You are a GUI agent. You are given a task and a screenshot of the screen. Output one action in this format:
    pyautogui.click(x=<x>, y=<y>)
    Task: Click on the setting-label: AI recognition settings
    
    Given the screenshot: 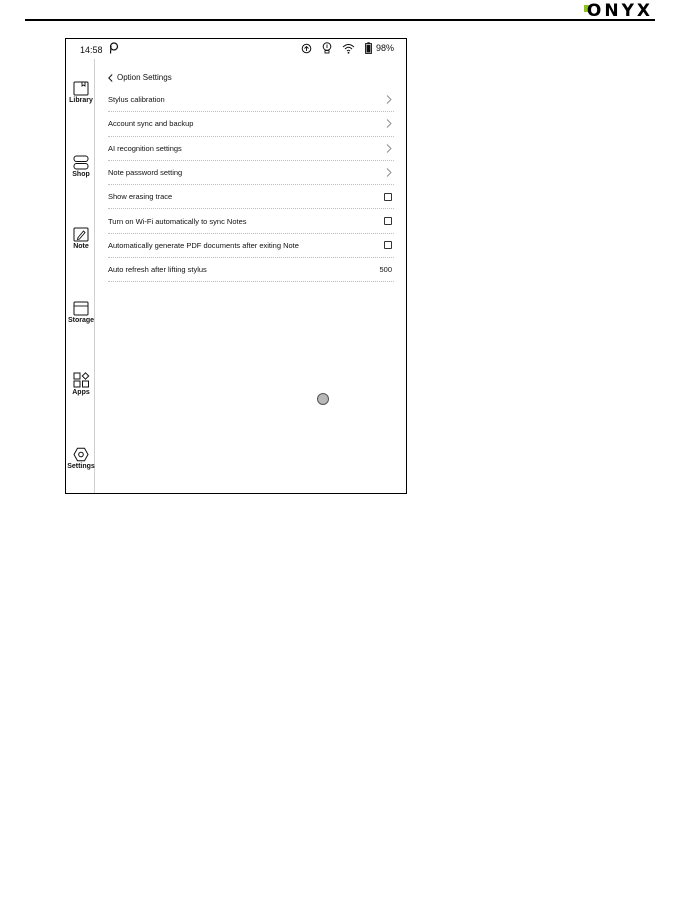 What is the action you would take?
    pyautogui.click(x=145, y=148)
    